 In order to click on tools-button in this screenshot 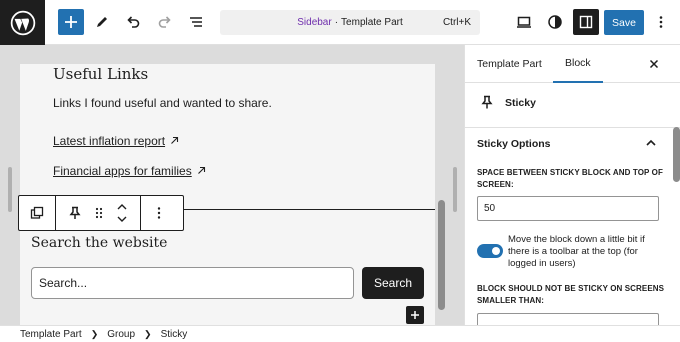, I will do `click(102, 22)`.